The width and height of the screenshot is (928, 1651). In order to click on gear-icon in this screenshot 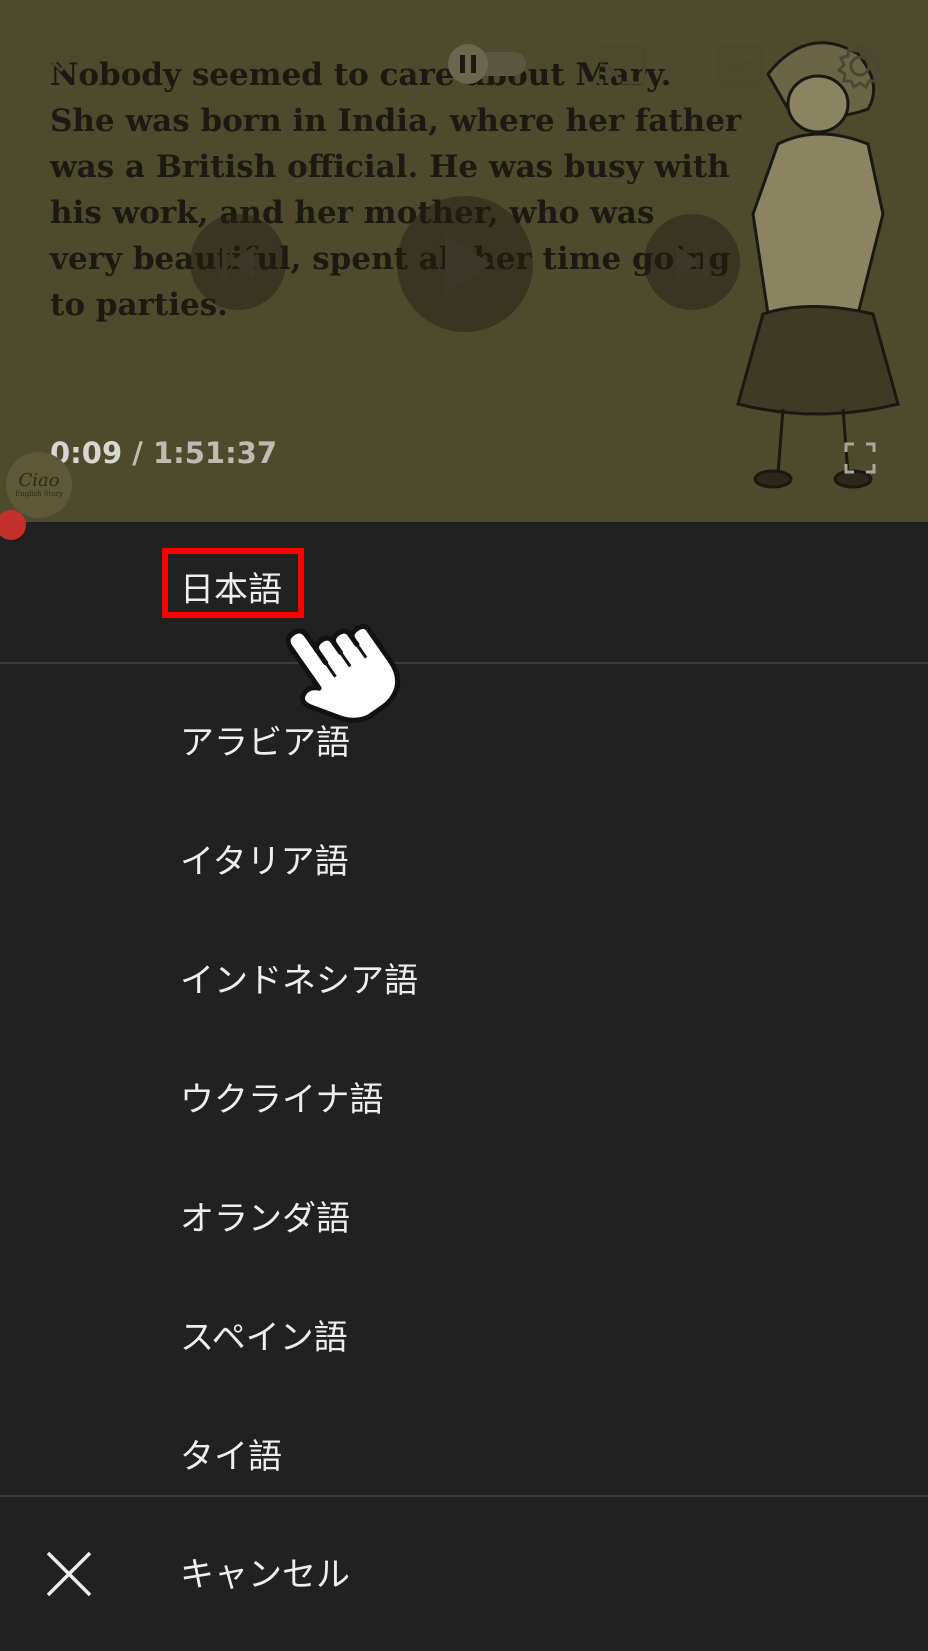, I will do `click(860, 66)`.